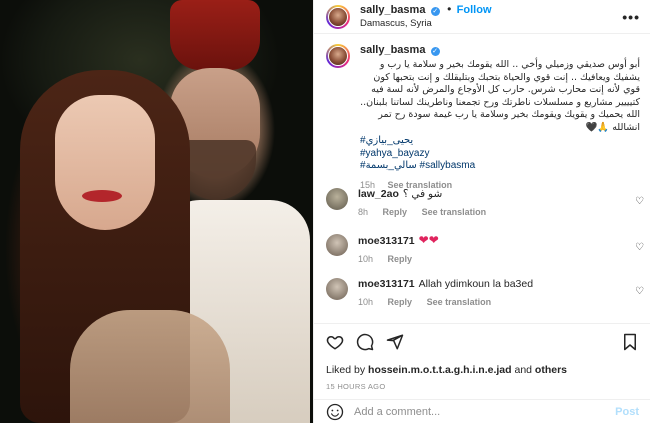  What do you see at coordinates (335, 412) in the screenshot?
I see `smiley-icon` at bounding box center [335, 412].